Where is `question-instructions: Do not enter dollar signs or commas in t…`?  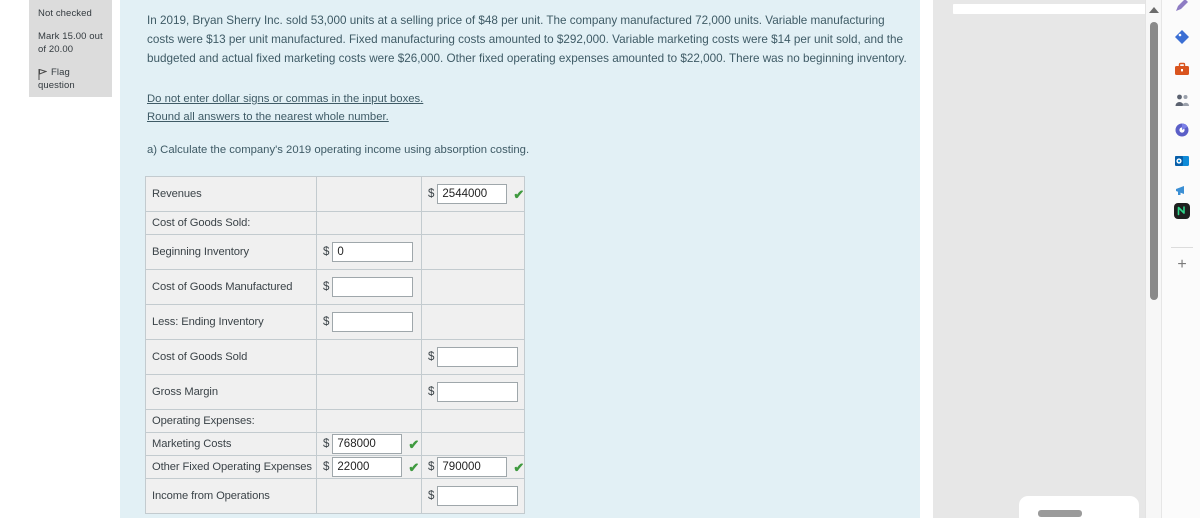
question-instructions: Do not enter dollar signs or commas in t… is located at coordinates (397, 108).